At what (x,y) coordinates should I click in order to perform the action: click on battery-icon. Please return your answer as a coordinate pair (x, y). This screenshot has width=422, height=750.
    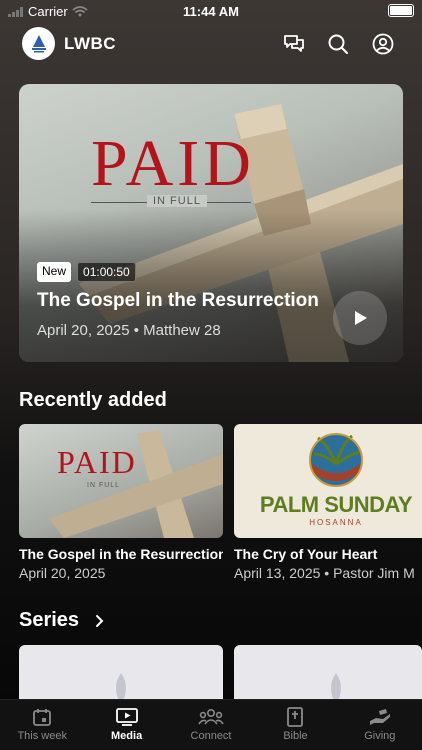
    Looking at the image, I should click on (401, 10).